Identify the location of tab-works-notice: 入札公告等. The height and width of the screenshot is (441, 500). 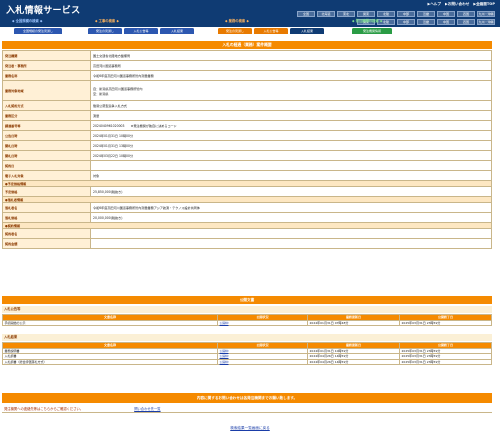
(141, 31).